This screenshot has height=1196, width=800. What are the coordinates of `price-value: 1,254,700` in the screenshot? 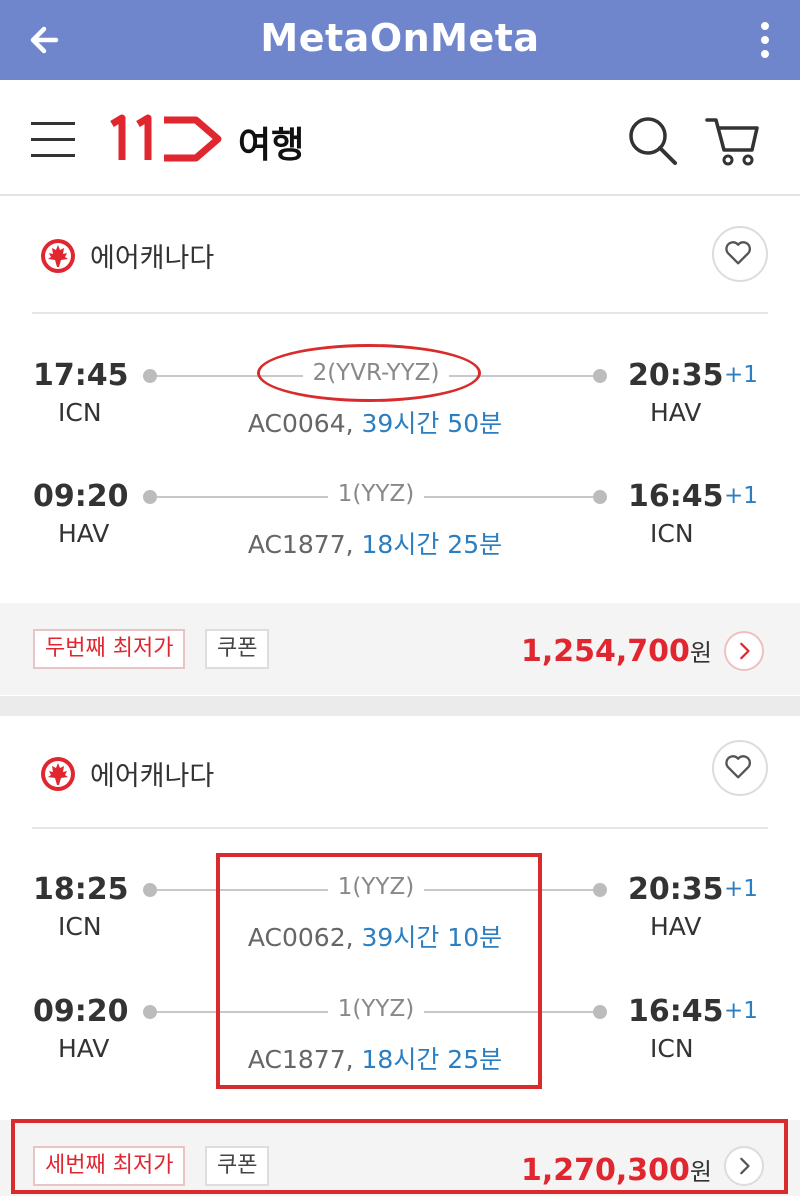 It's located at (605, 651).